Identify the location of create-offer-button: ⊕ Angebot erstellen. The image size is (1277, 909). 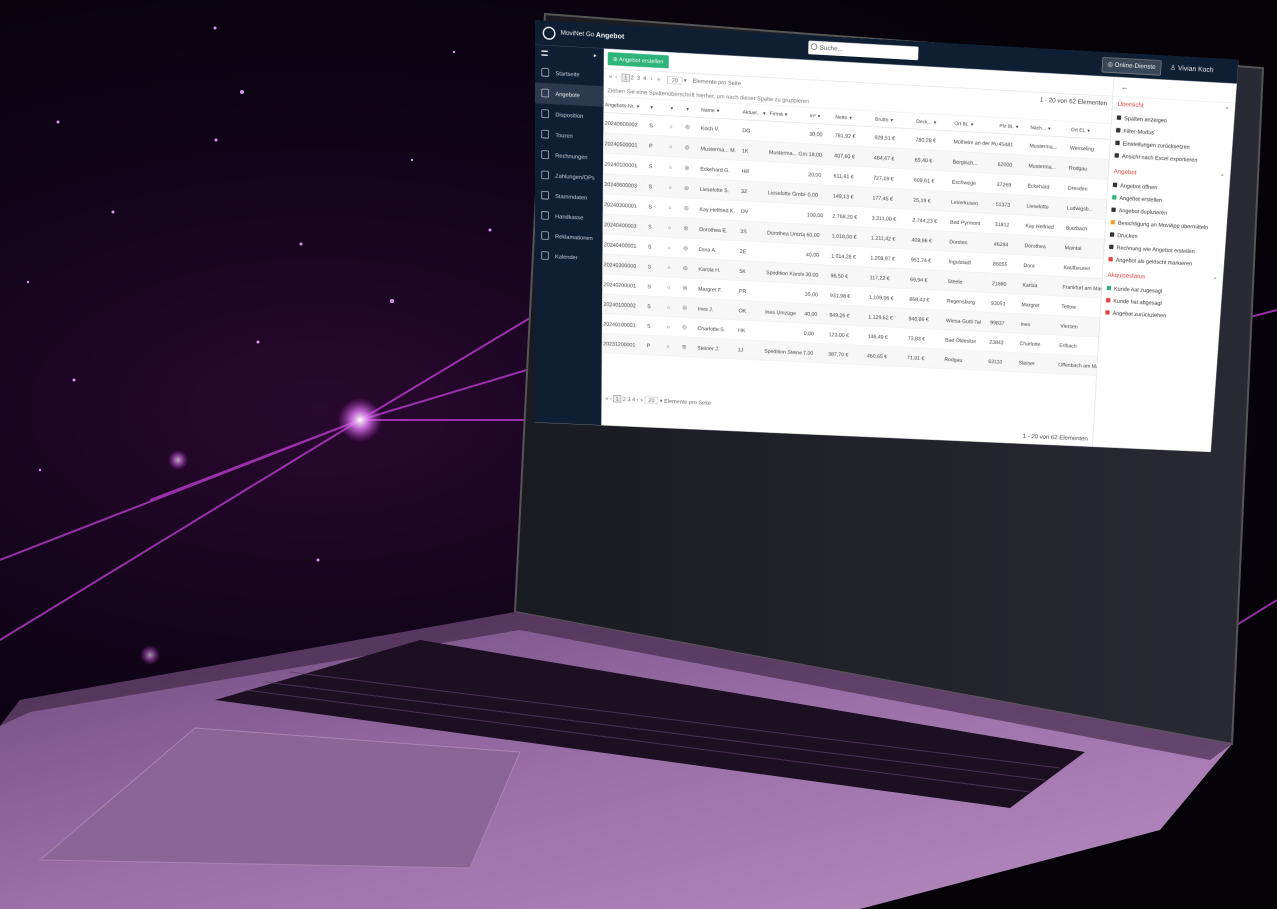
(638, 60).